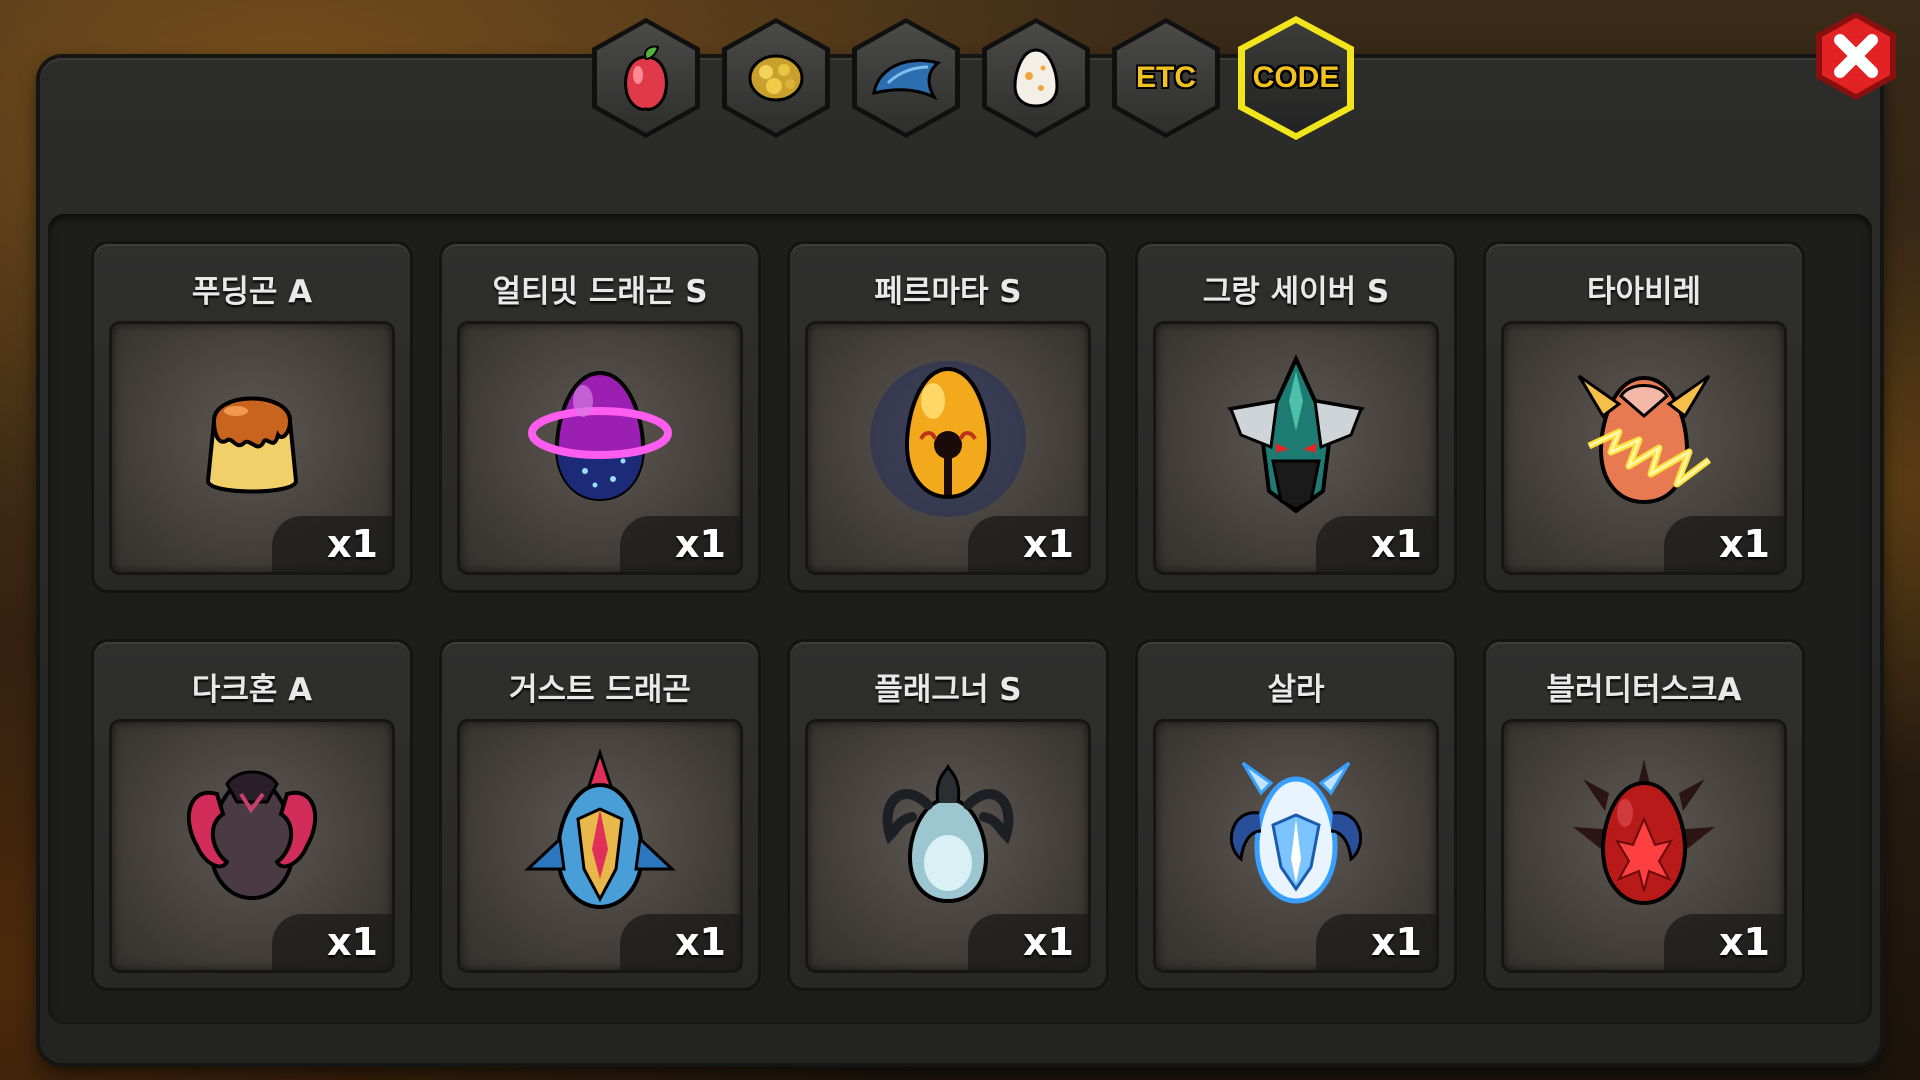  I want to click on item-name: 그랑 세이버 S, so click(1296, 292).